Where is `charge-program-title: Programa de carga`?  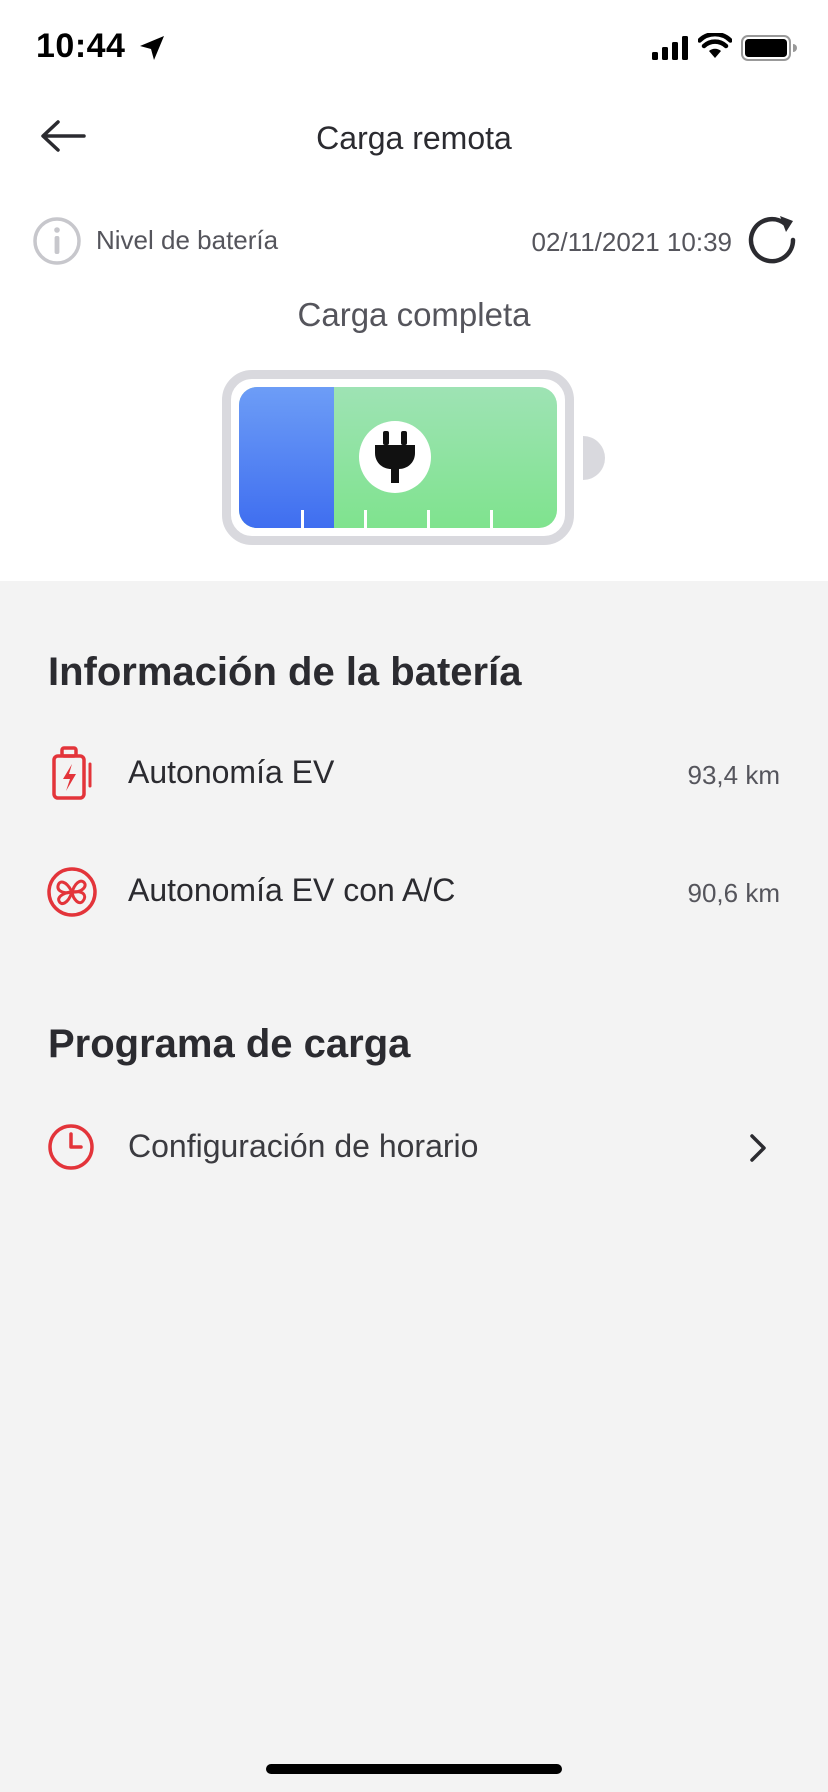
charge-program-title: Programa de carga is located at coordinates (229, 1044).